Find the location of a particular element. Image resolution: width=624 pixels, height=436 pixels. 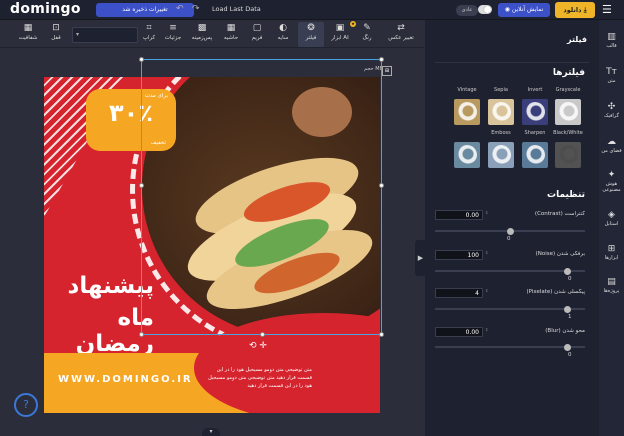

sidebar-item-graphics: ✣ گرافیک is located at coordinates (611, 110).